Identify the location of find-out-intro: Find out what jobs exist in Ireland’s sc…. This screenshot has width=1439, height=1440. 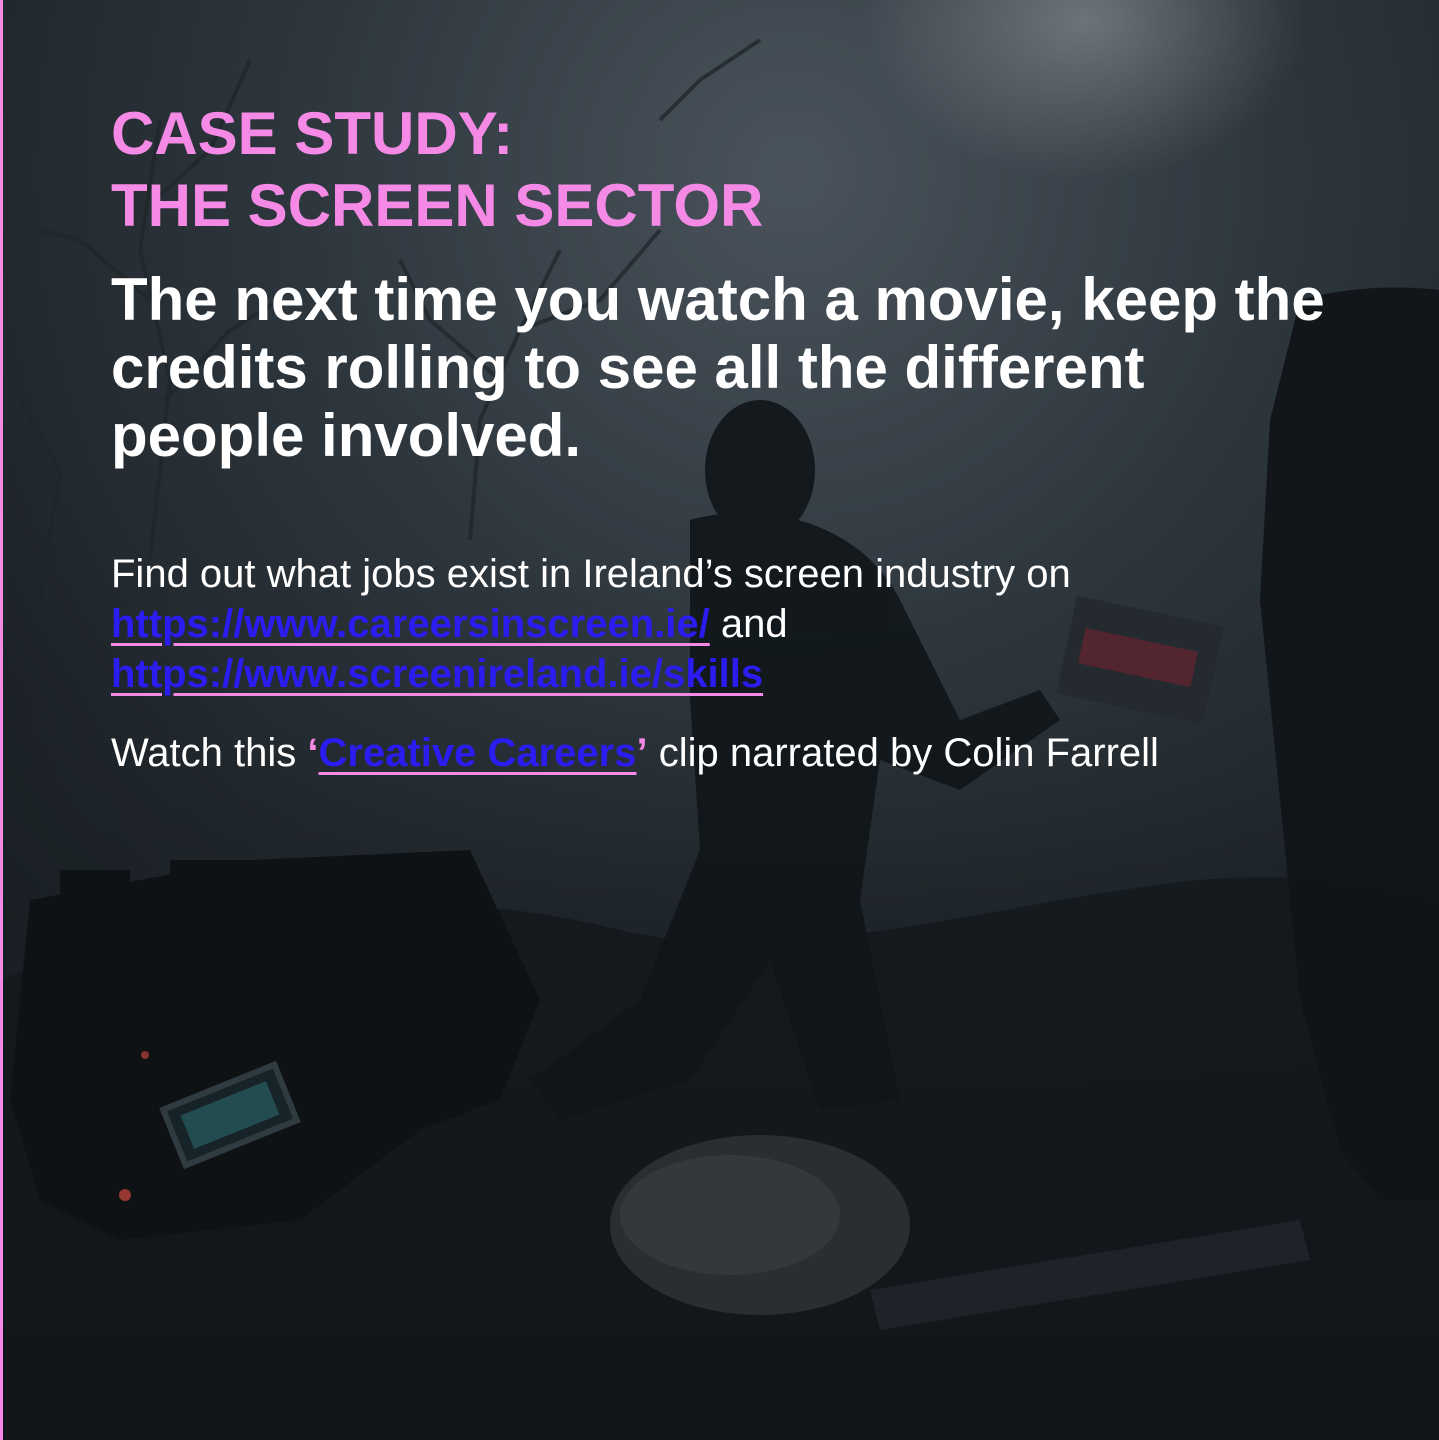
(591, 574).